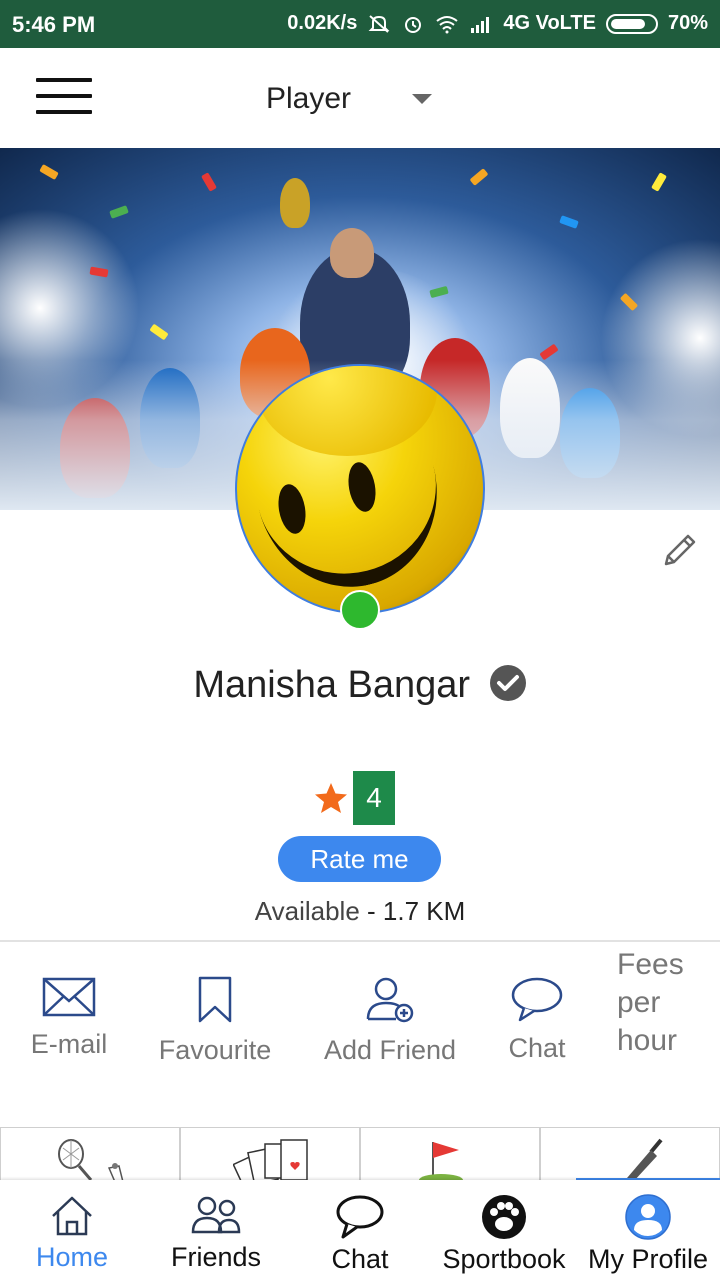  What do you see at coordinates (441, 1162) in the screenshot?
I see `golf-flag-icon` at bounding box center [441, 1162].